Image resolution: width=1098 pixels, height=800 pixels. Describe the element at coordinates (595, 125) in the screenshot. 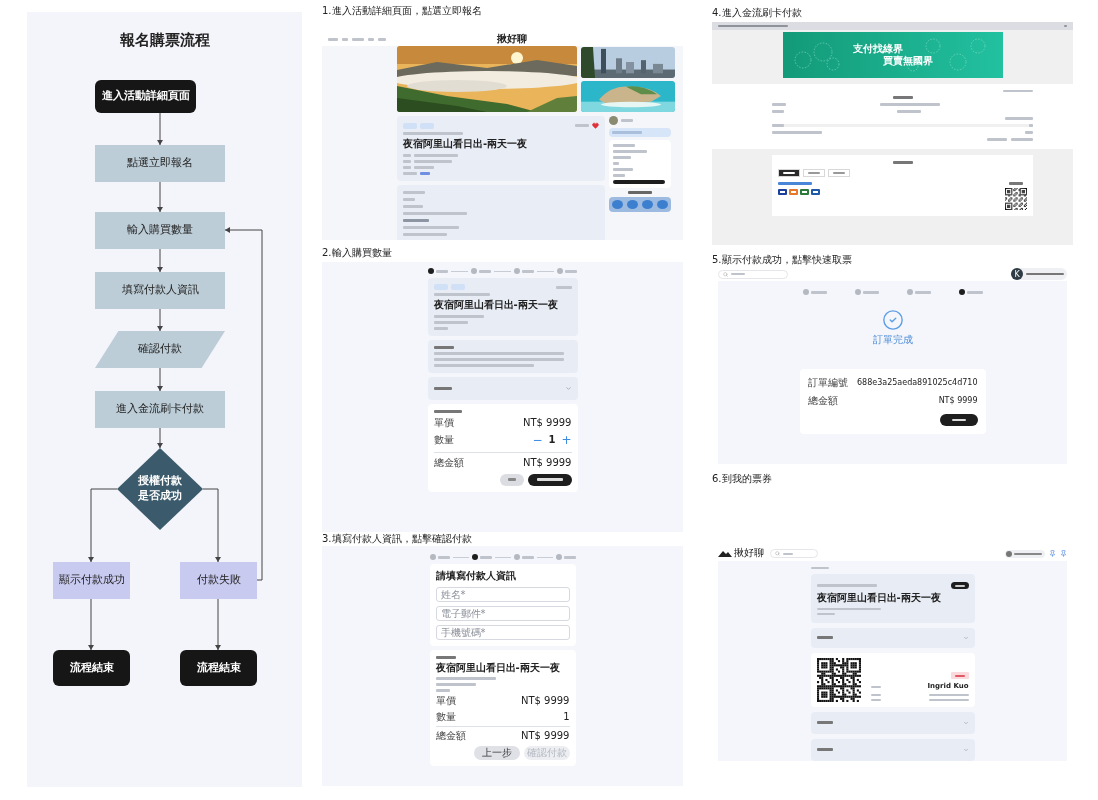

I see `heart-icon` at that location.